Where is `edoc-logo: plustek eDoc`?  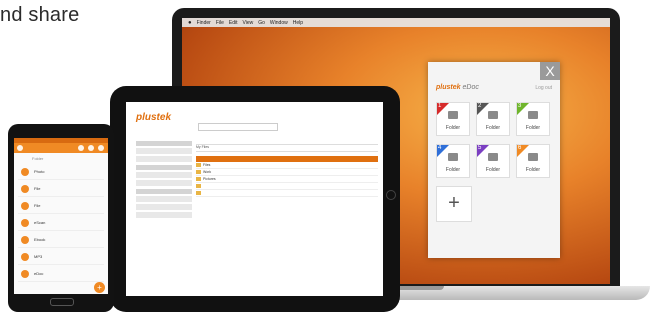 edoc-logo: plustek eDoc is located at coordinates (457, 87).